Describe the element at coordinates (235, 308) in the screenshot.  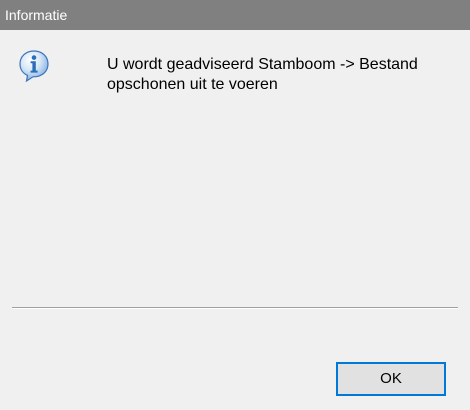
I see `separator-line` at that location.